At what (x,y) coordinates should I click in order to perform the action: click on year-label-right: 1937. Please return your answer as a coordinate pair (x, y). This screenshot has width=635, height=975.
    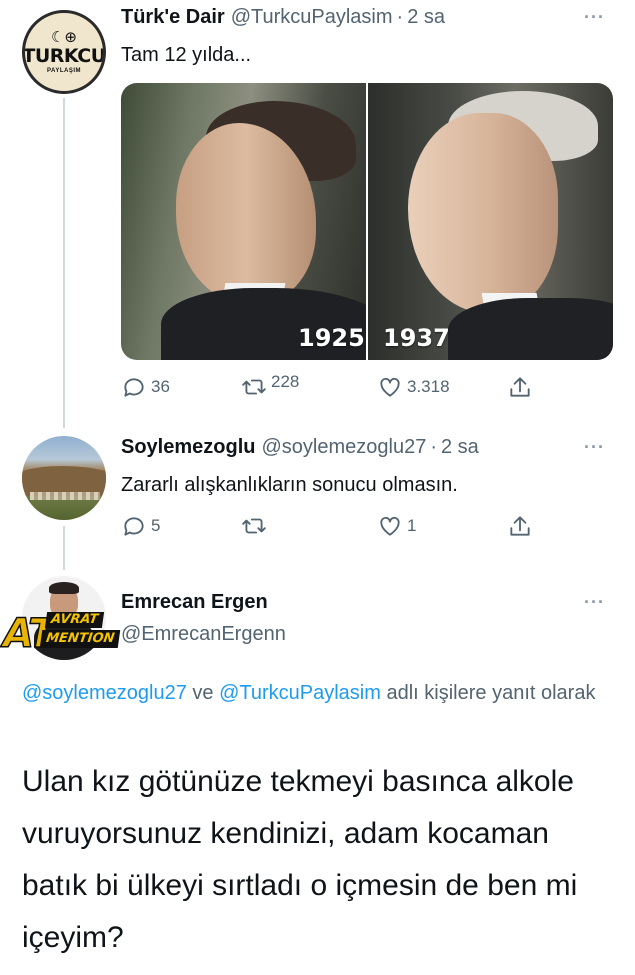
    Looking at the image, I should click on (416, 338).